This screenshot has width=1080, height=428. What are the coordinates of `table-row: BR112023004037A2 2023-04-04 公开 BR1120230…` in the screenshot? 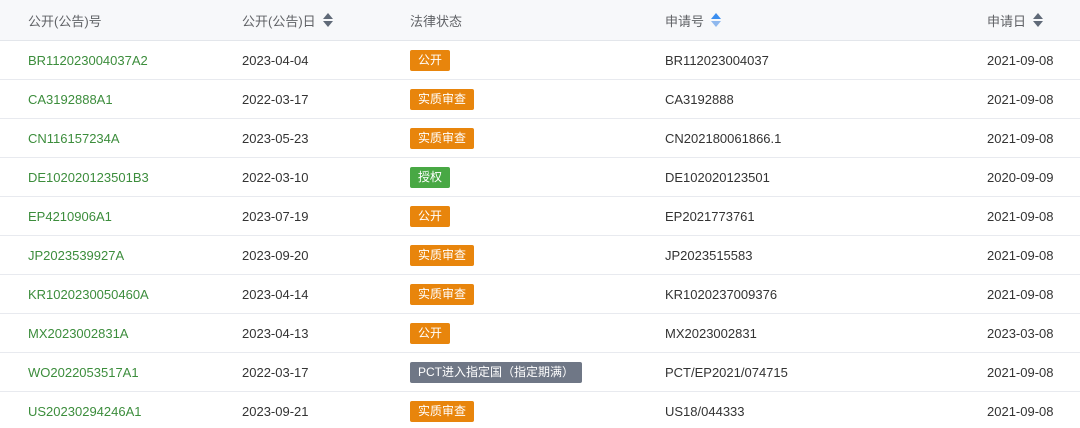 It's located at (540, 60).